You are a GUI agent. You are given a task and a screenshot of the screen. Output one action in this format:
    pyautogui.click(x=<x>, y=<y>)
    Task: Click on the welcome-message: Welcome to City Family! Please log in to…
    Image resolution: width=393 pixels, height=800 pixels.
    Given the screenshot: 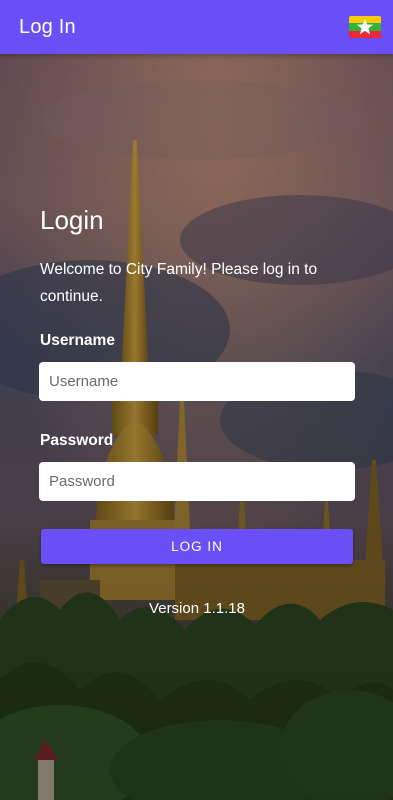 What is the action you would take?
    pyautogui.click(x=179, y=283)
    